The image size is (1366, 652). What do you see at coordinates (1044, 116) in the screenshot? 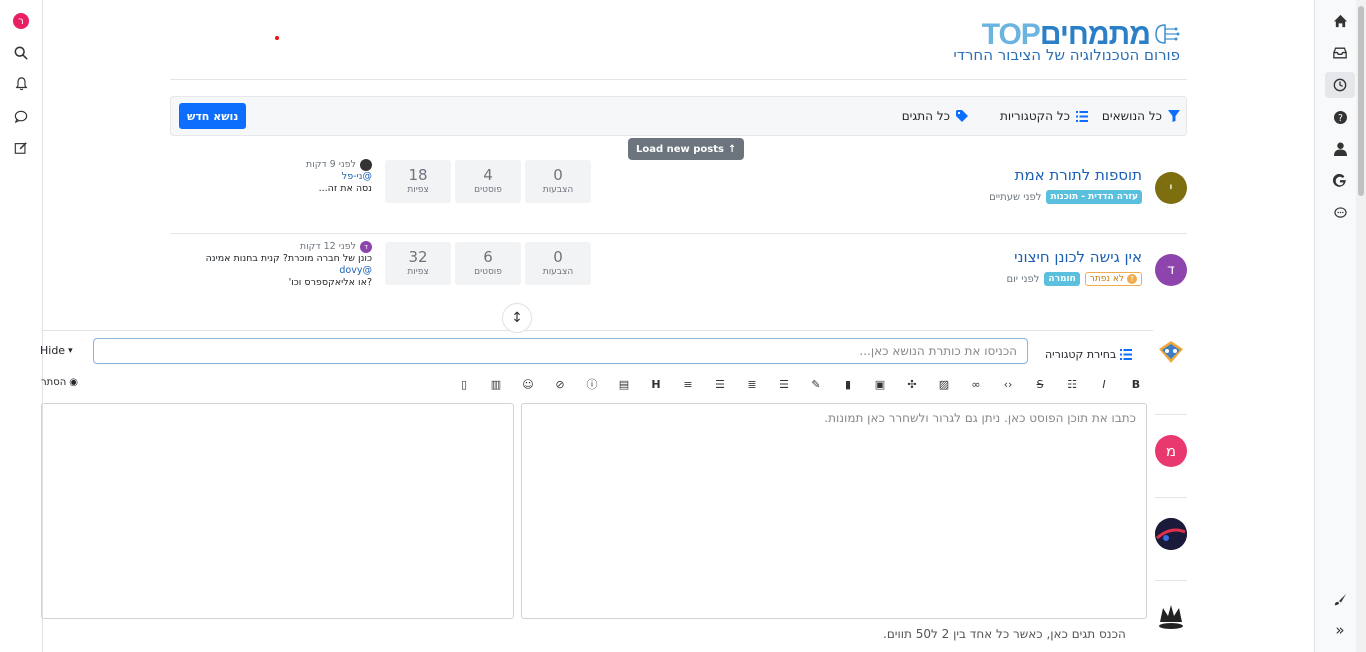
I see `categories-dropdown: כל הקטגוריות` at bounding box center [1044, 116].